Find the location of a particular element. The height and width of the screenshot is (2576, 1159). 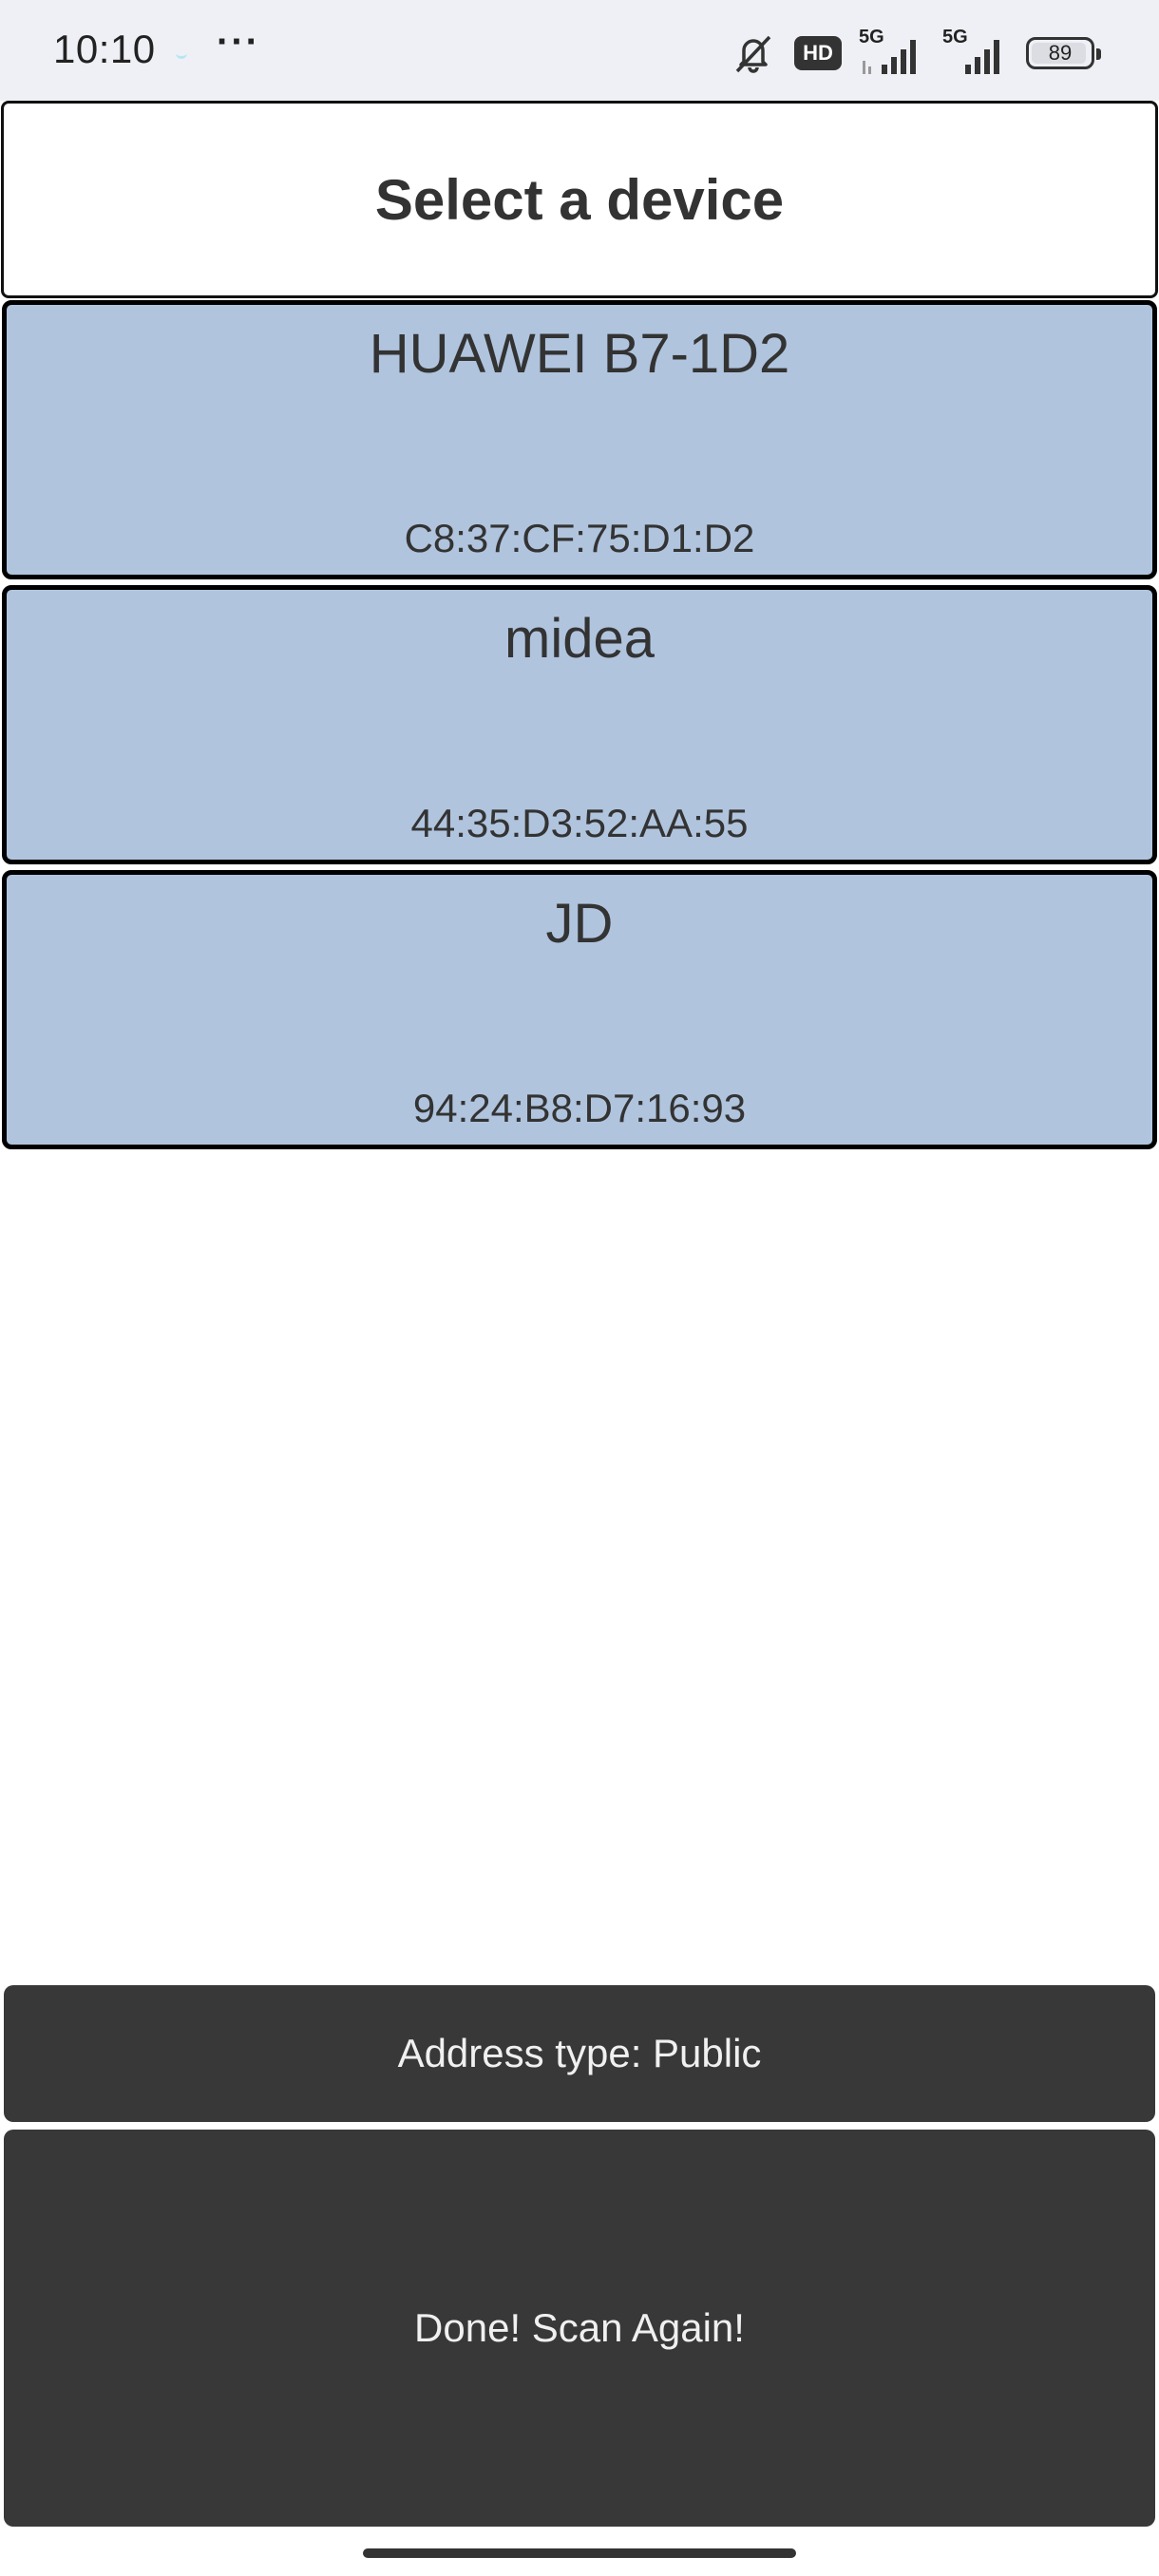

page-title: Select a device is located at coordinates (579, 199).